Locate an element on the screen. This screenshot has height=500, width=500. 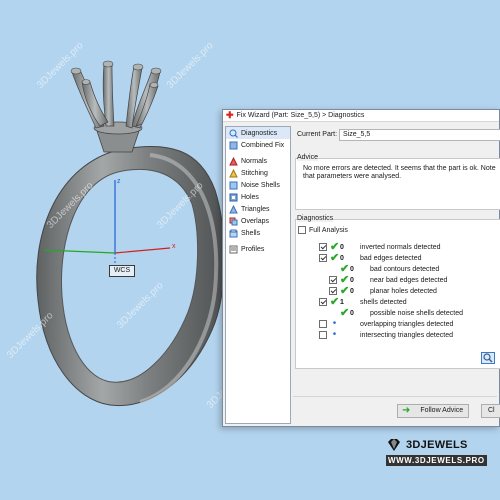
diag-label: bad contours detected is located at coordinates (405, 269).